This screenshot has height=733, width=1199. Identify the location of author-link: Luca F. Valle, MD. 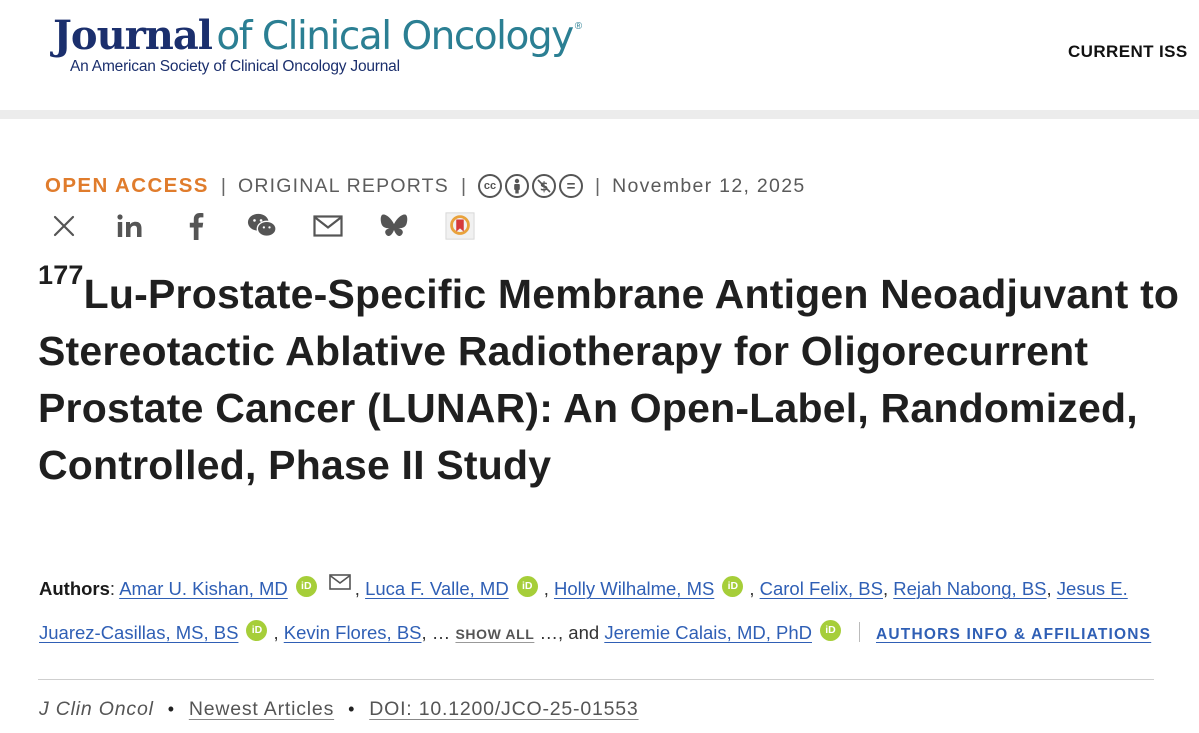
(437, 588).